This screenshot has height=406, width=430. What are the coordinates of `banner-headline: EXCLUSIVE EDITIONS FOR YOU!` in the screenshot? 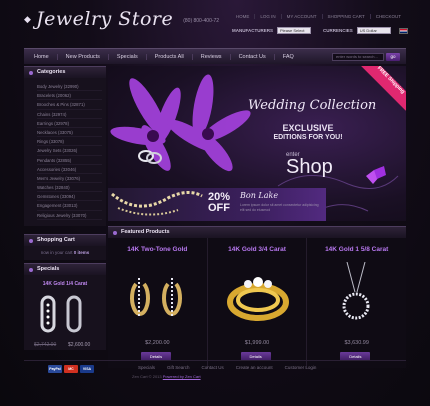 It's located at (308, 133).